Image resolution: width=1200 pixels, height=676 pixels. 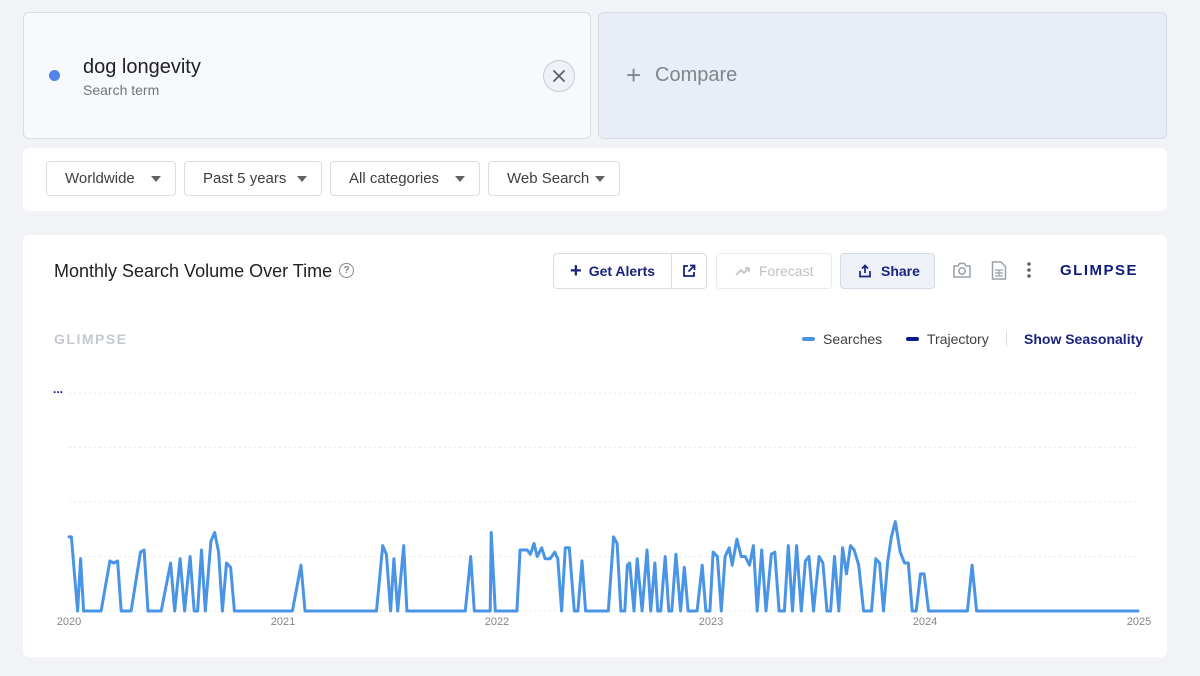 What do you see at coordinates (54, 75) in the screenshot?
I see `term-color-dot` at bounding box center [54, 75].